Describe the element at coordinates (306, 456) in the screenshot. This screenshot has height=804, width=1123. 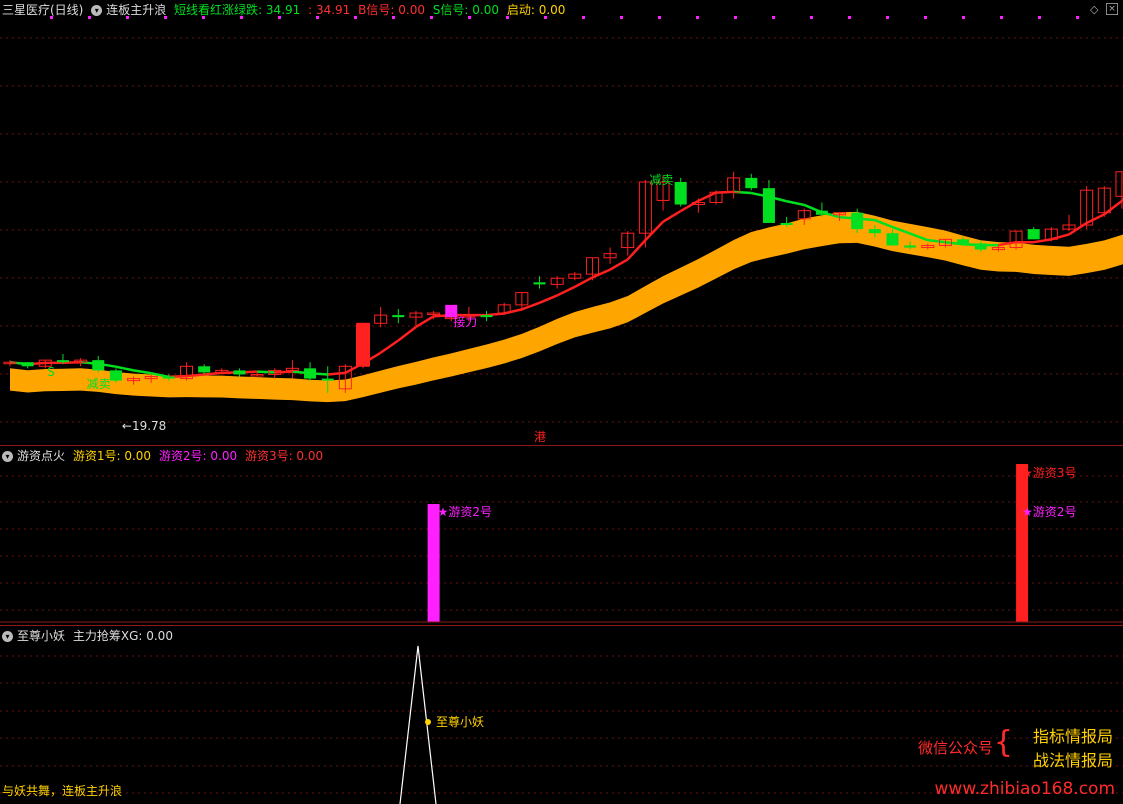
I see `youzi3-value: : 0.00` at that location.